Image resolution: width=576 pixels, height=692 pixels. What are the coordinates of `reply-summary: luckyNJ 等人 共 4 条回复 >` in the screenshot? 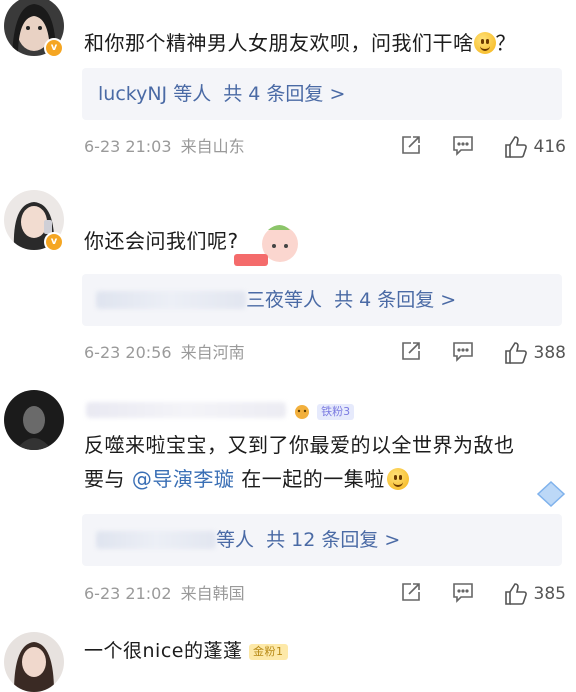 It's located at (322, 94).